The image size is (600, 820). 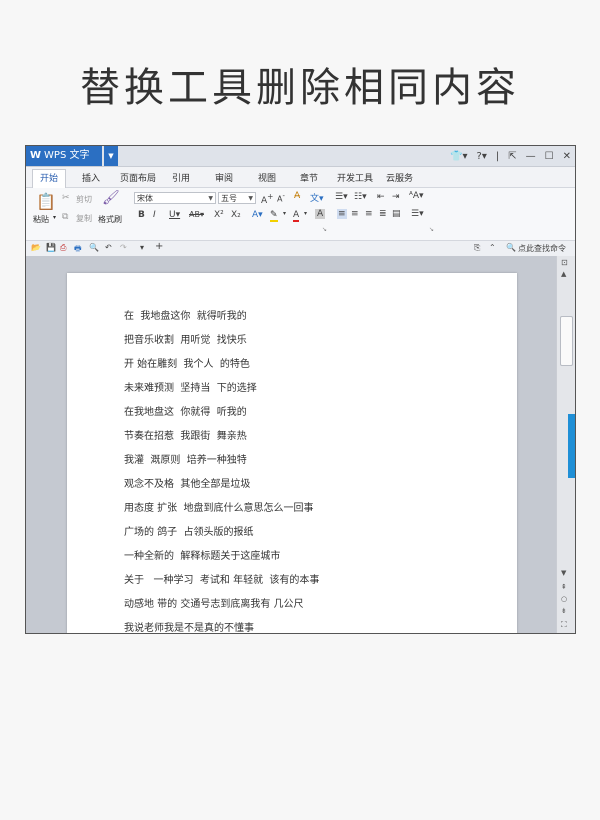 I want to click on line-spacing-icon: ☰▾, so click(x=417, y=214).